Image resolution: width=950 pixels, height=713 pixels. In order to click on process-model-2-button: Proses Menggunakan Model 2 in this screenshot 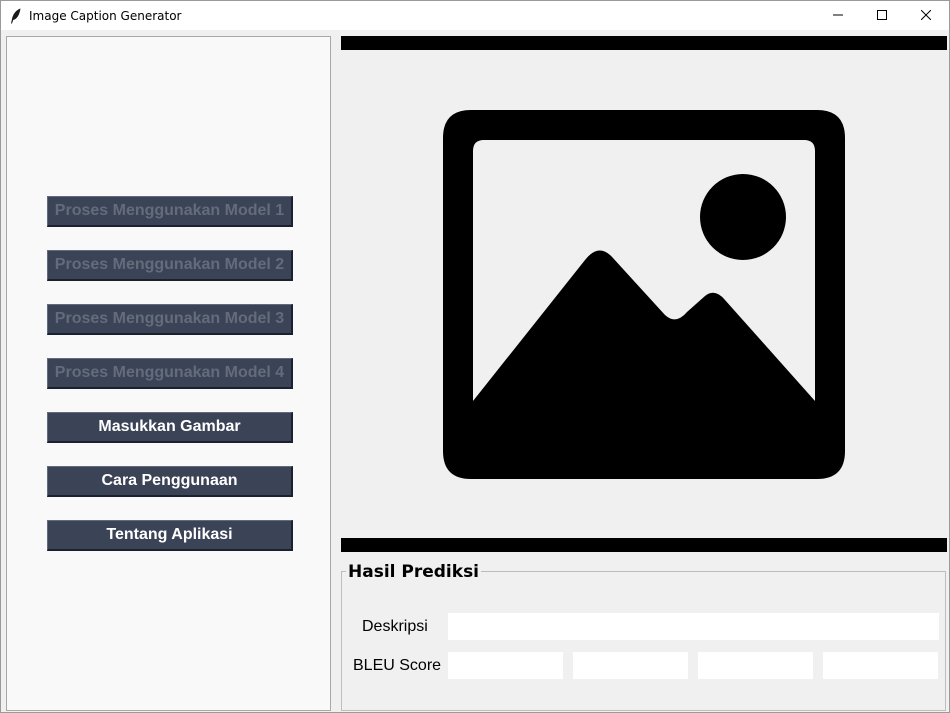, I will do `click(170, 265)`.